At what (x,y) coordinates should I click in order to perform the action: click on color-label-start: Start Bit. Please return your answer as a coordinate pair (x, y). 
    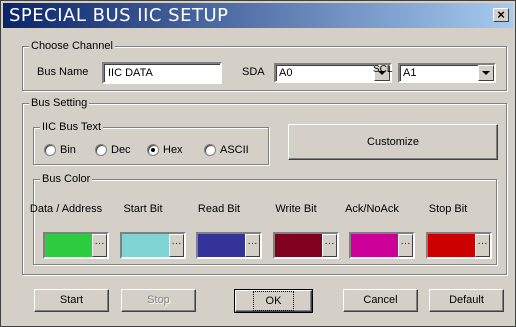
    Looking at the image, I should click on (143, 209).